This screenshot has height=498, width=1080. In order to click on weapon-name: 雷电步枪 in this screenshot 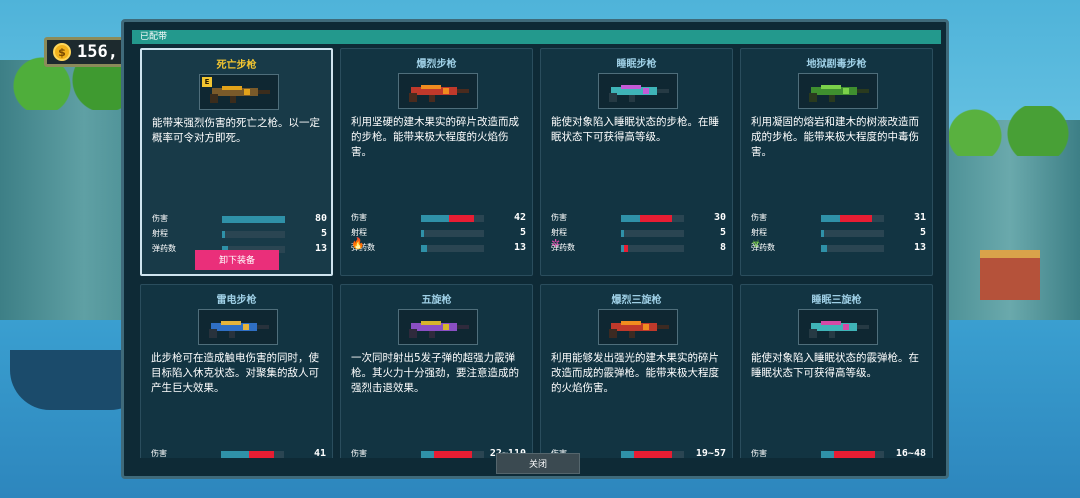, I will do `click(236, 300)`.